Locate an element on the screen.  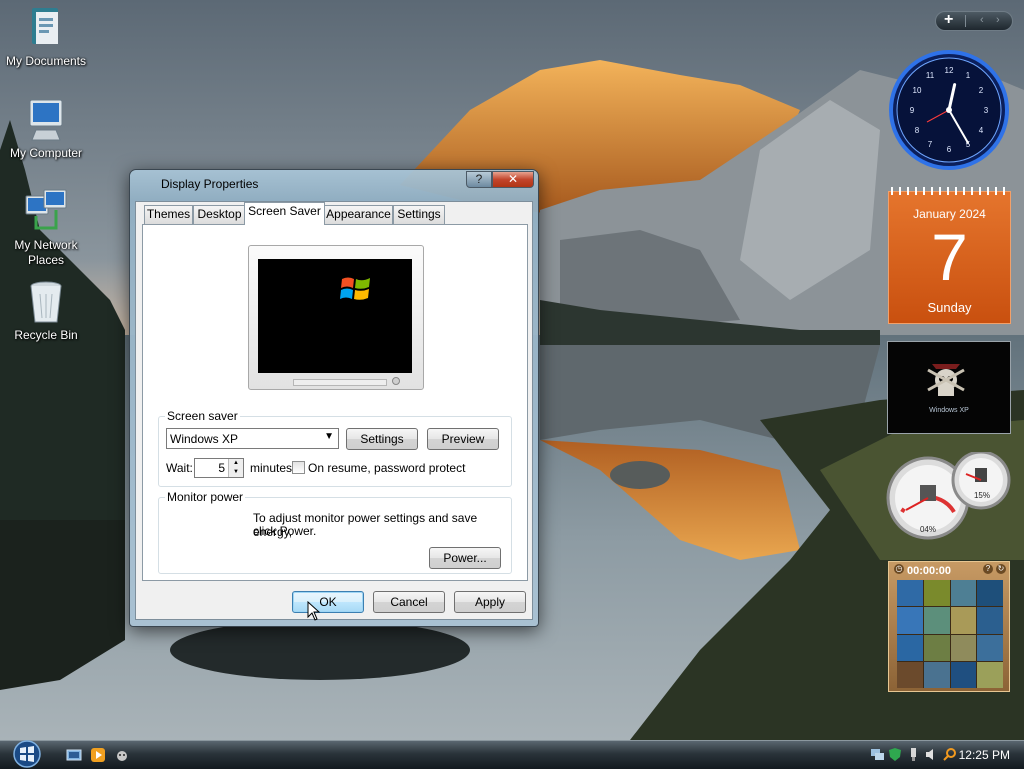
svg-text: 11 is located at coordinates (930, 75).